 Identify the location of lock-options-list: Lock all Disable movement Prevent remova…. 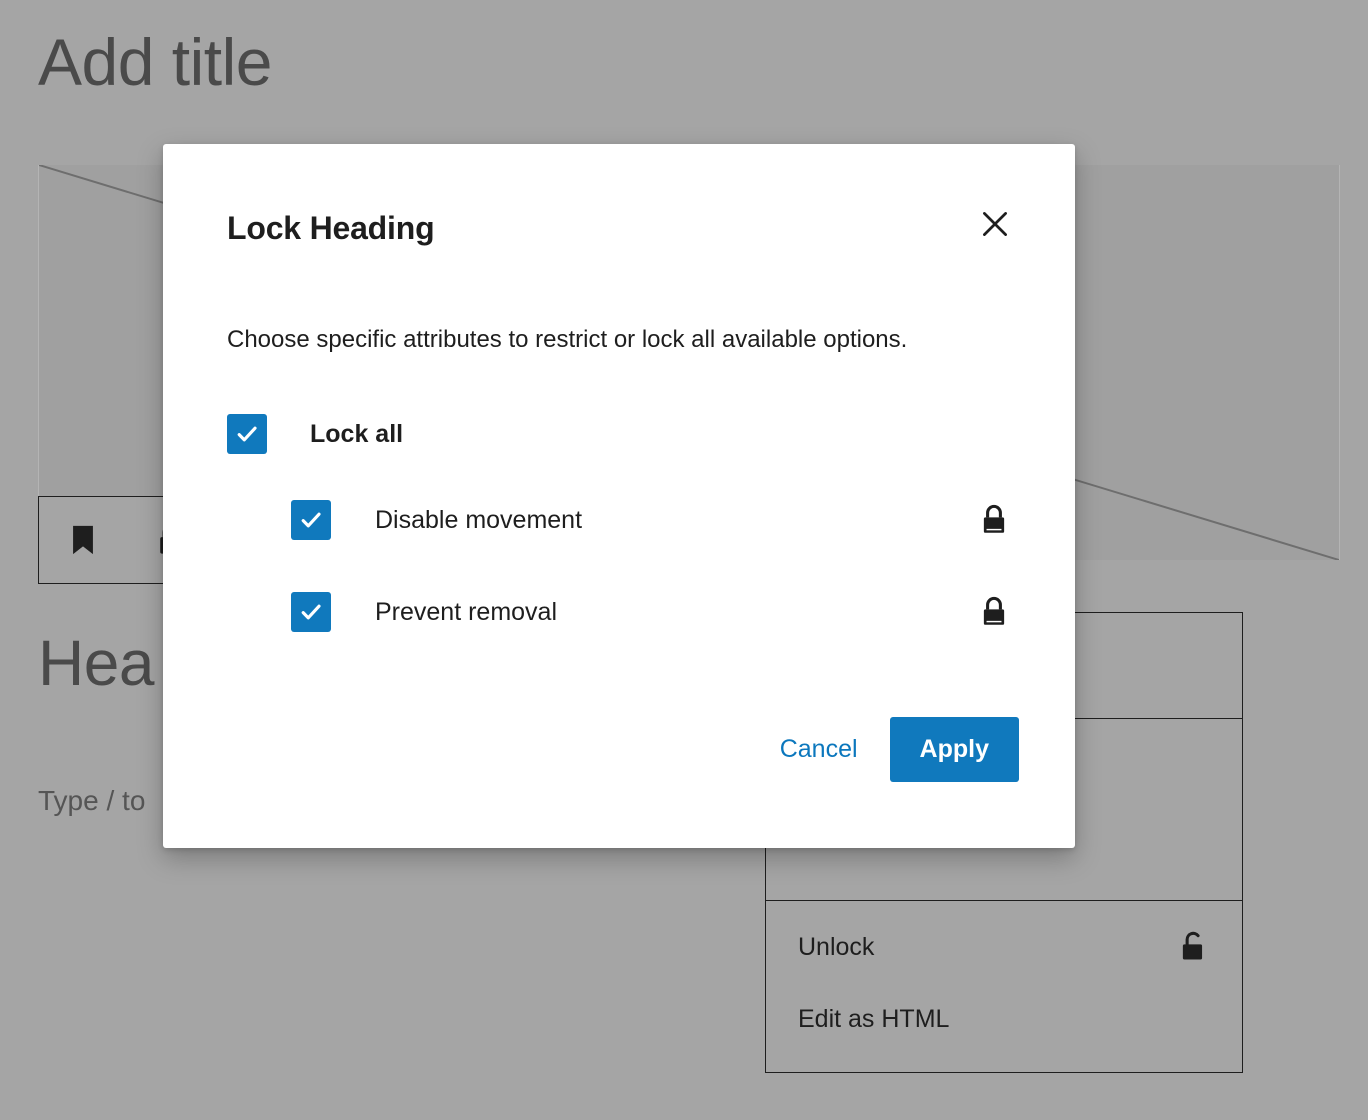
(619, 523).